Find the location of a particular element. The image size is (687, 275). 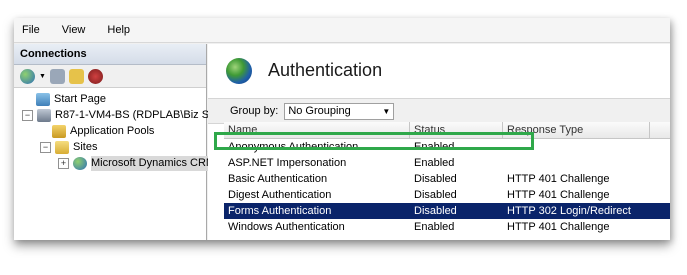

tree-item-server: − R87-1-VM4-BS (RDPLAB\Biz Sol) is located at coordinates (121, 115).